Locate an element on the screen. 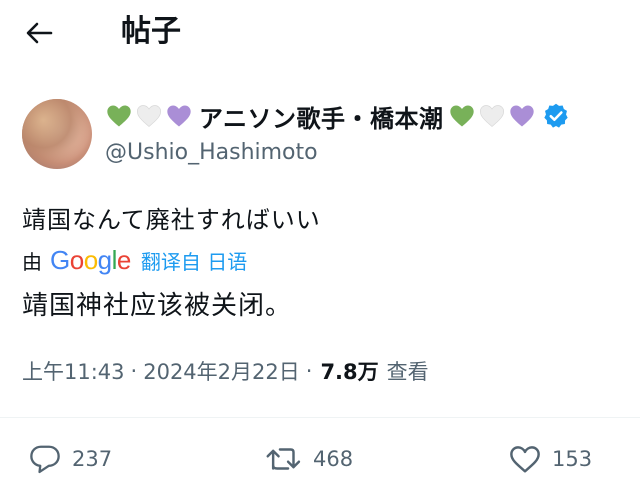  google-logo: Google is located at coordinates (90, 259).